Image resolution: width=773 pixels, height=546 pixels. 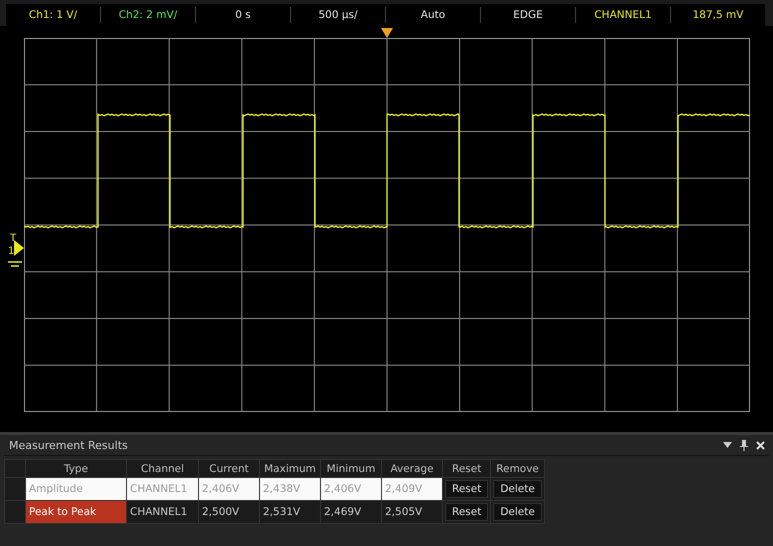 I want to click on status-readout: Ch1: 1 V/, so click(x=53, y=15).